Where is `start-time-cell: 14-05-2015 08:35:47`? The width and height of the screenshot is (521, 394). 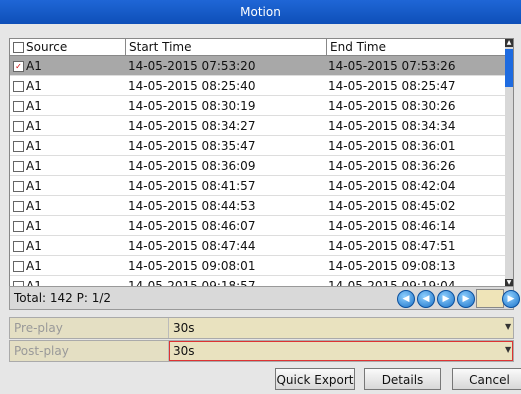 start-time-cell: 14-05-2015 08:35:47 is located at coordinates (192, 145).